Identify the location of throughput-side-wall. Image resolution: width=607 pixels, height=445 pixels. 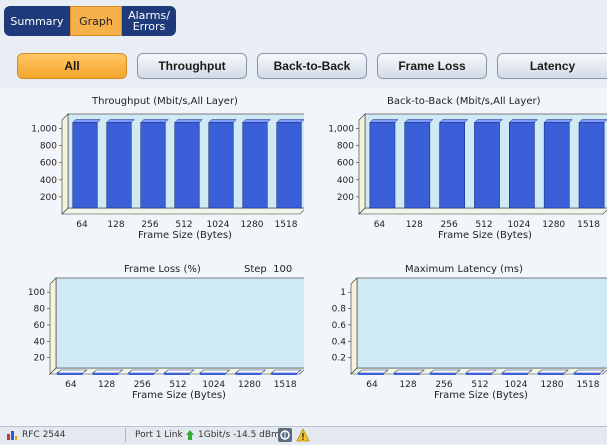
(65, 164).